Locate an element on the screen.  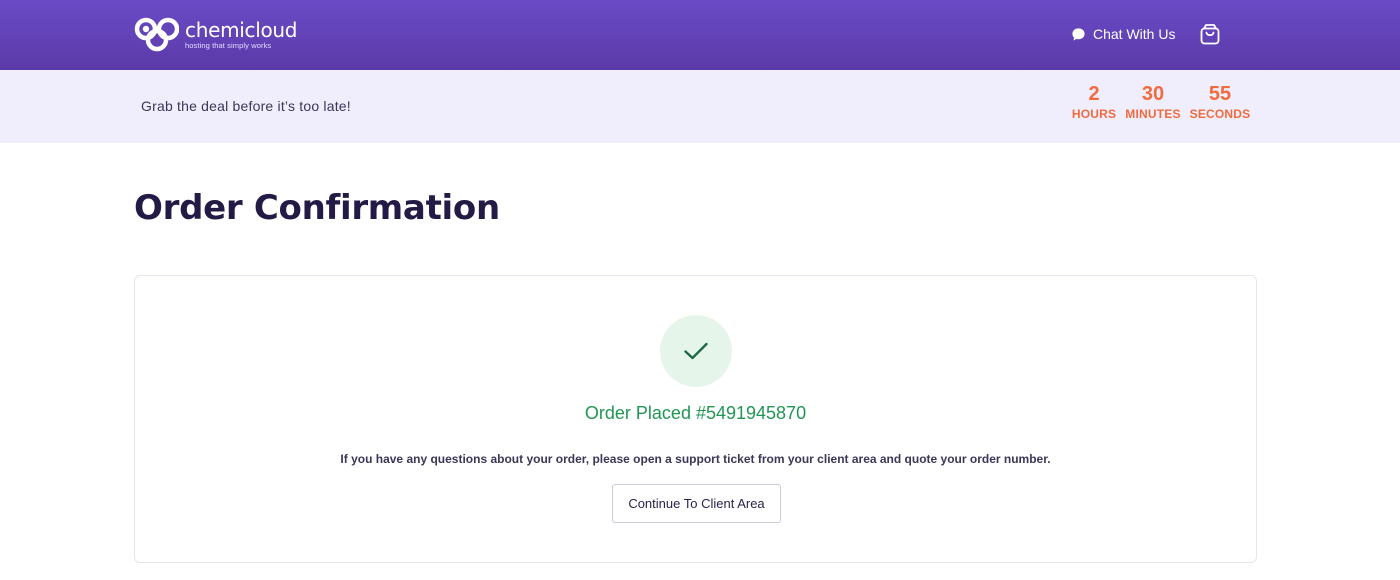
cart-button is located at coordinates (1210, 34).